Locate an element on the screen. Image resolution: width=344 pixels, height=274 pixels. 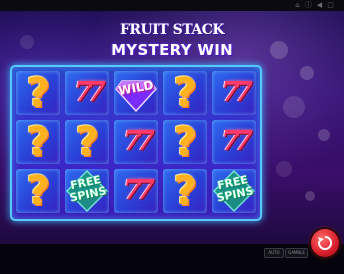
game-subtitle: MYSTERY WIN is located at coordinates (172, 50).